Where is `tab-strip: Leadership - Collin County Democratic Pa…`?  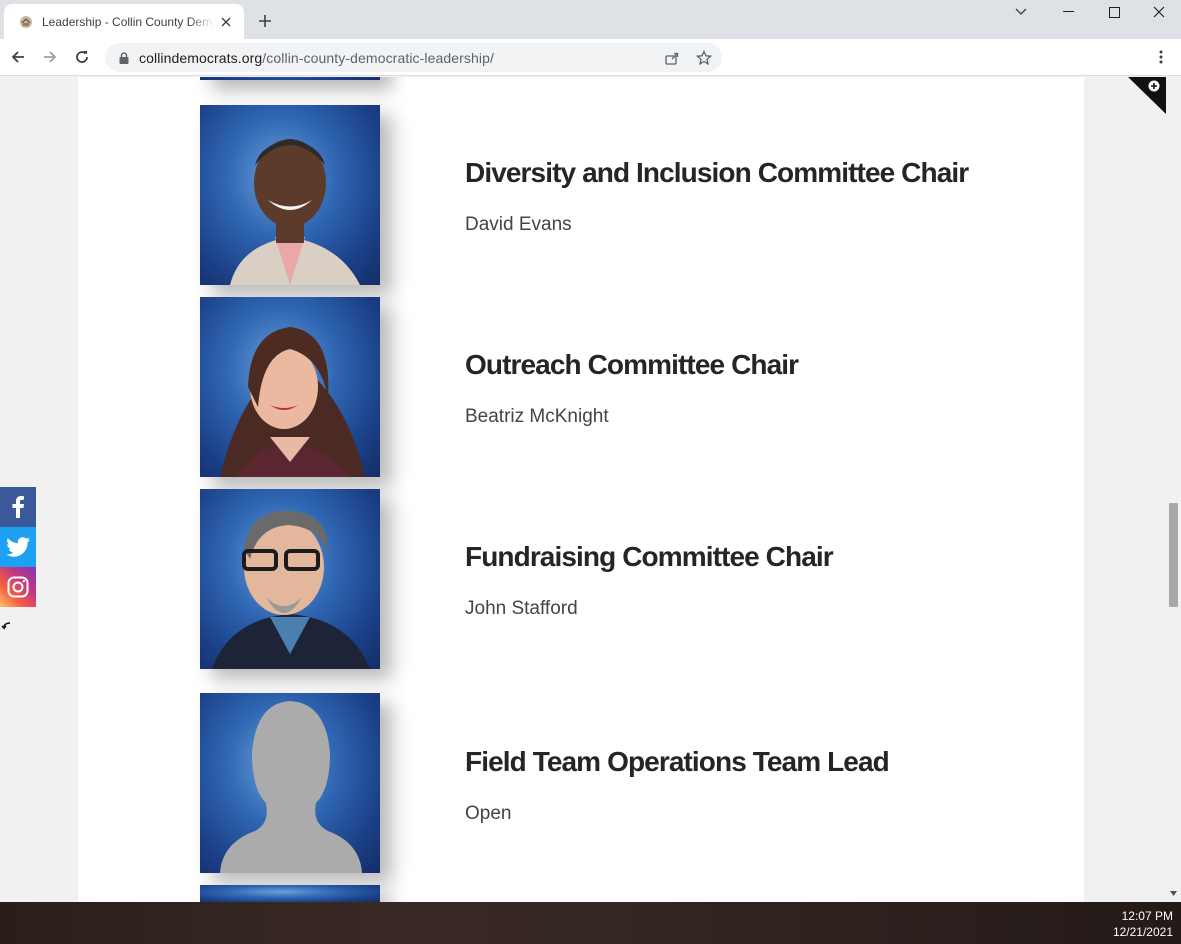
tab-strip: Leadership - Collin County Democratic Pa… is located at coordinates (590, 19).